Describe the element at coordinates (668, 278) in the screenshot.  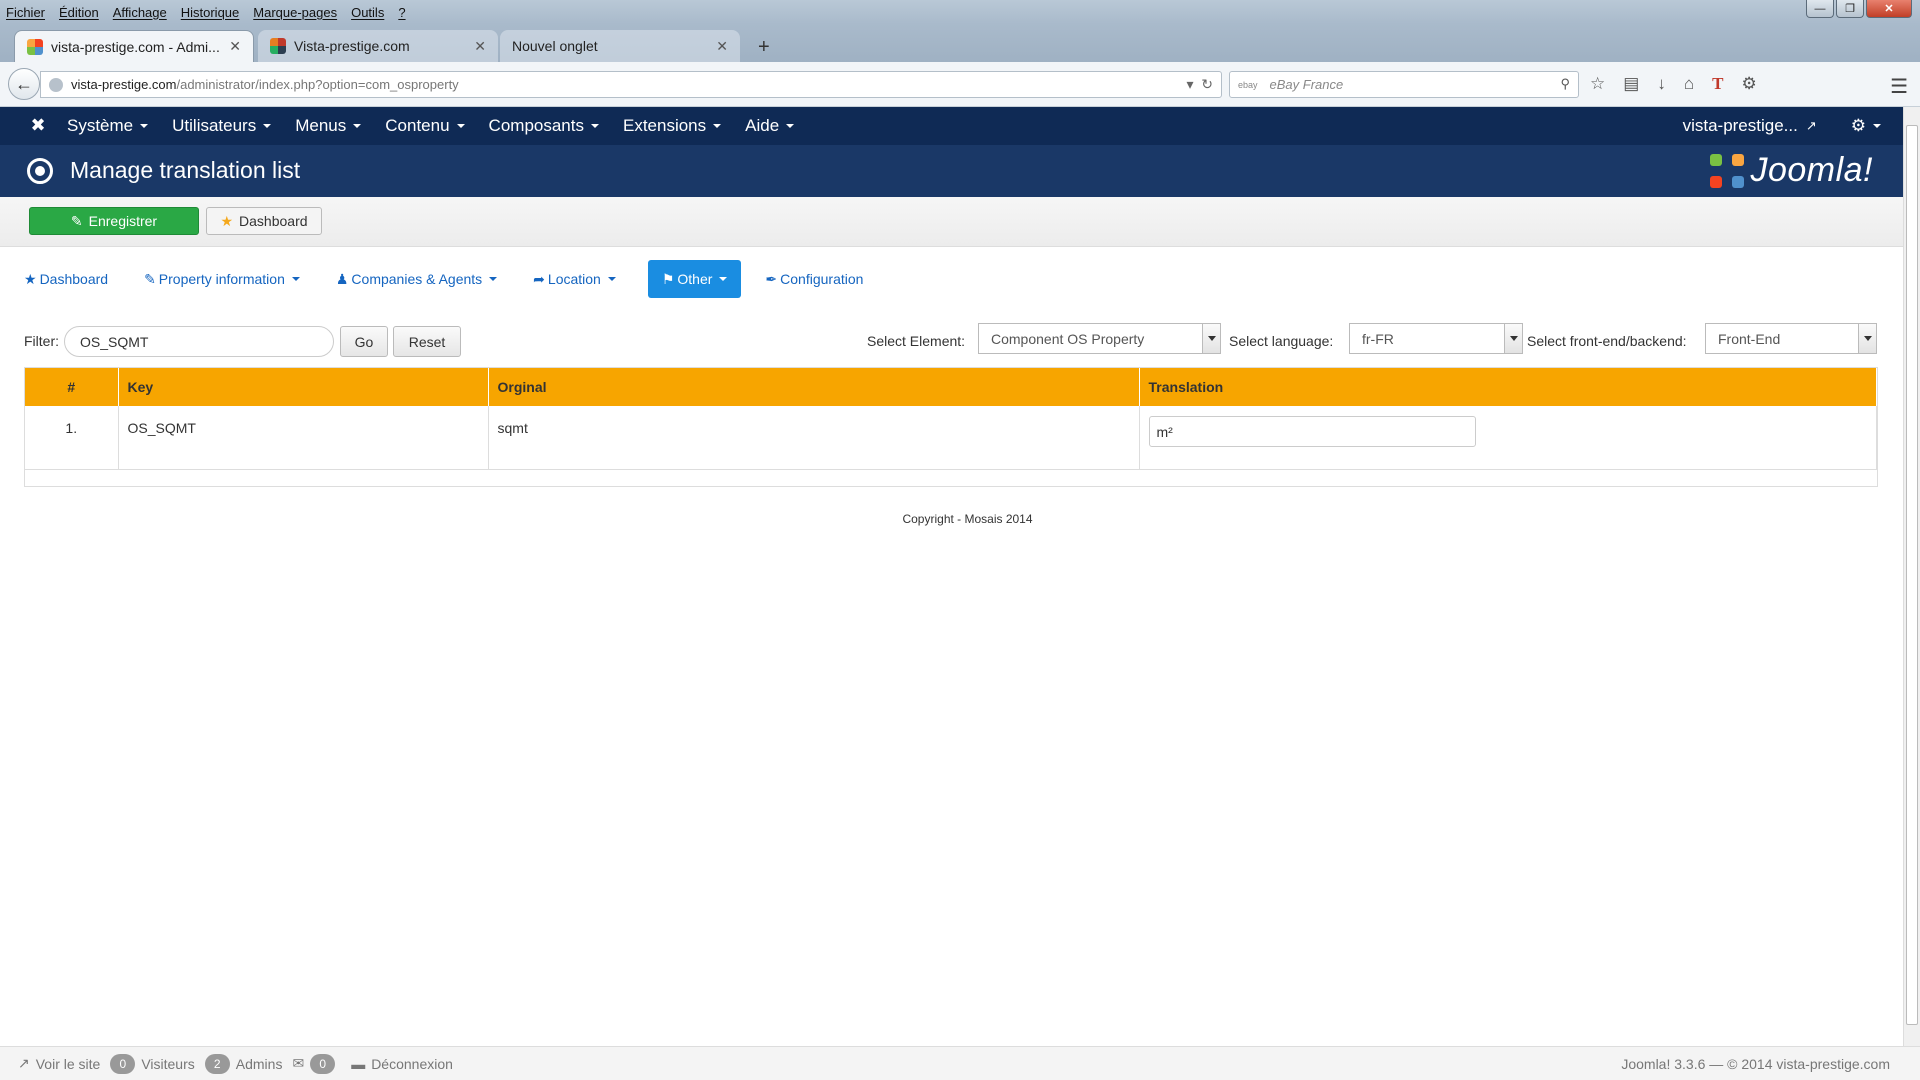
I see `bookmark-icon: ⚑` at that location.